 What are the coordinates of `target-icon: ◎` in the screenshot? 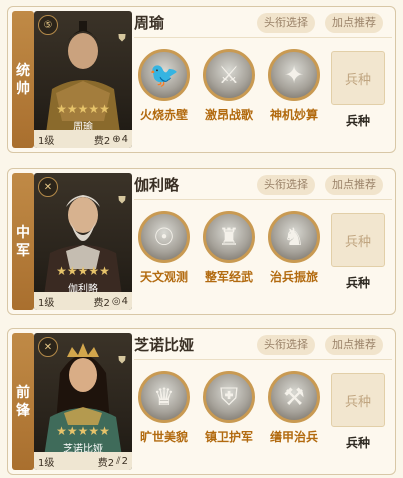 It's located at (116, 301).